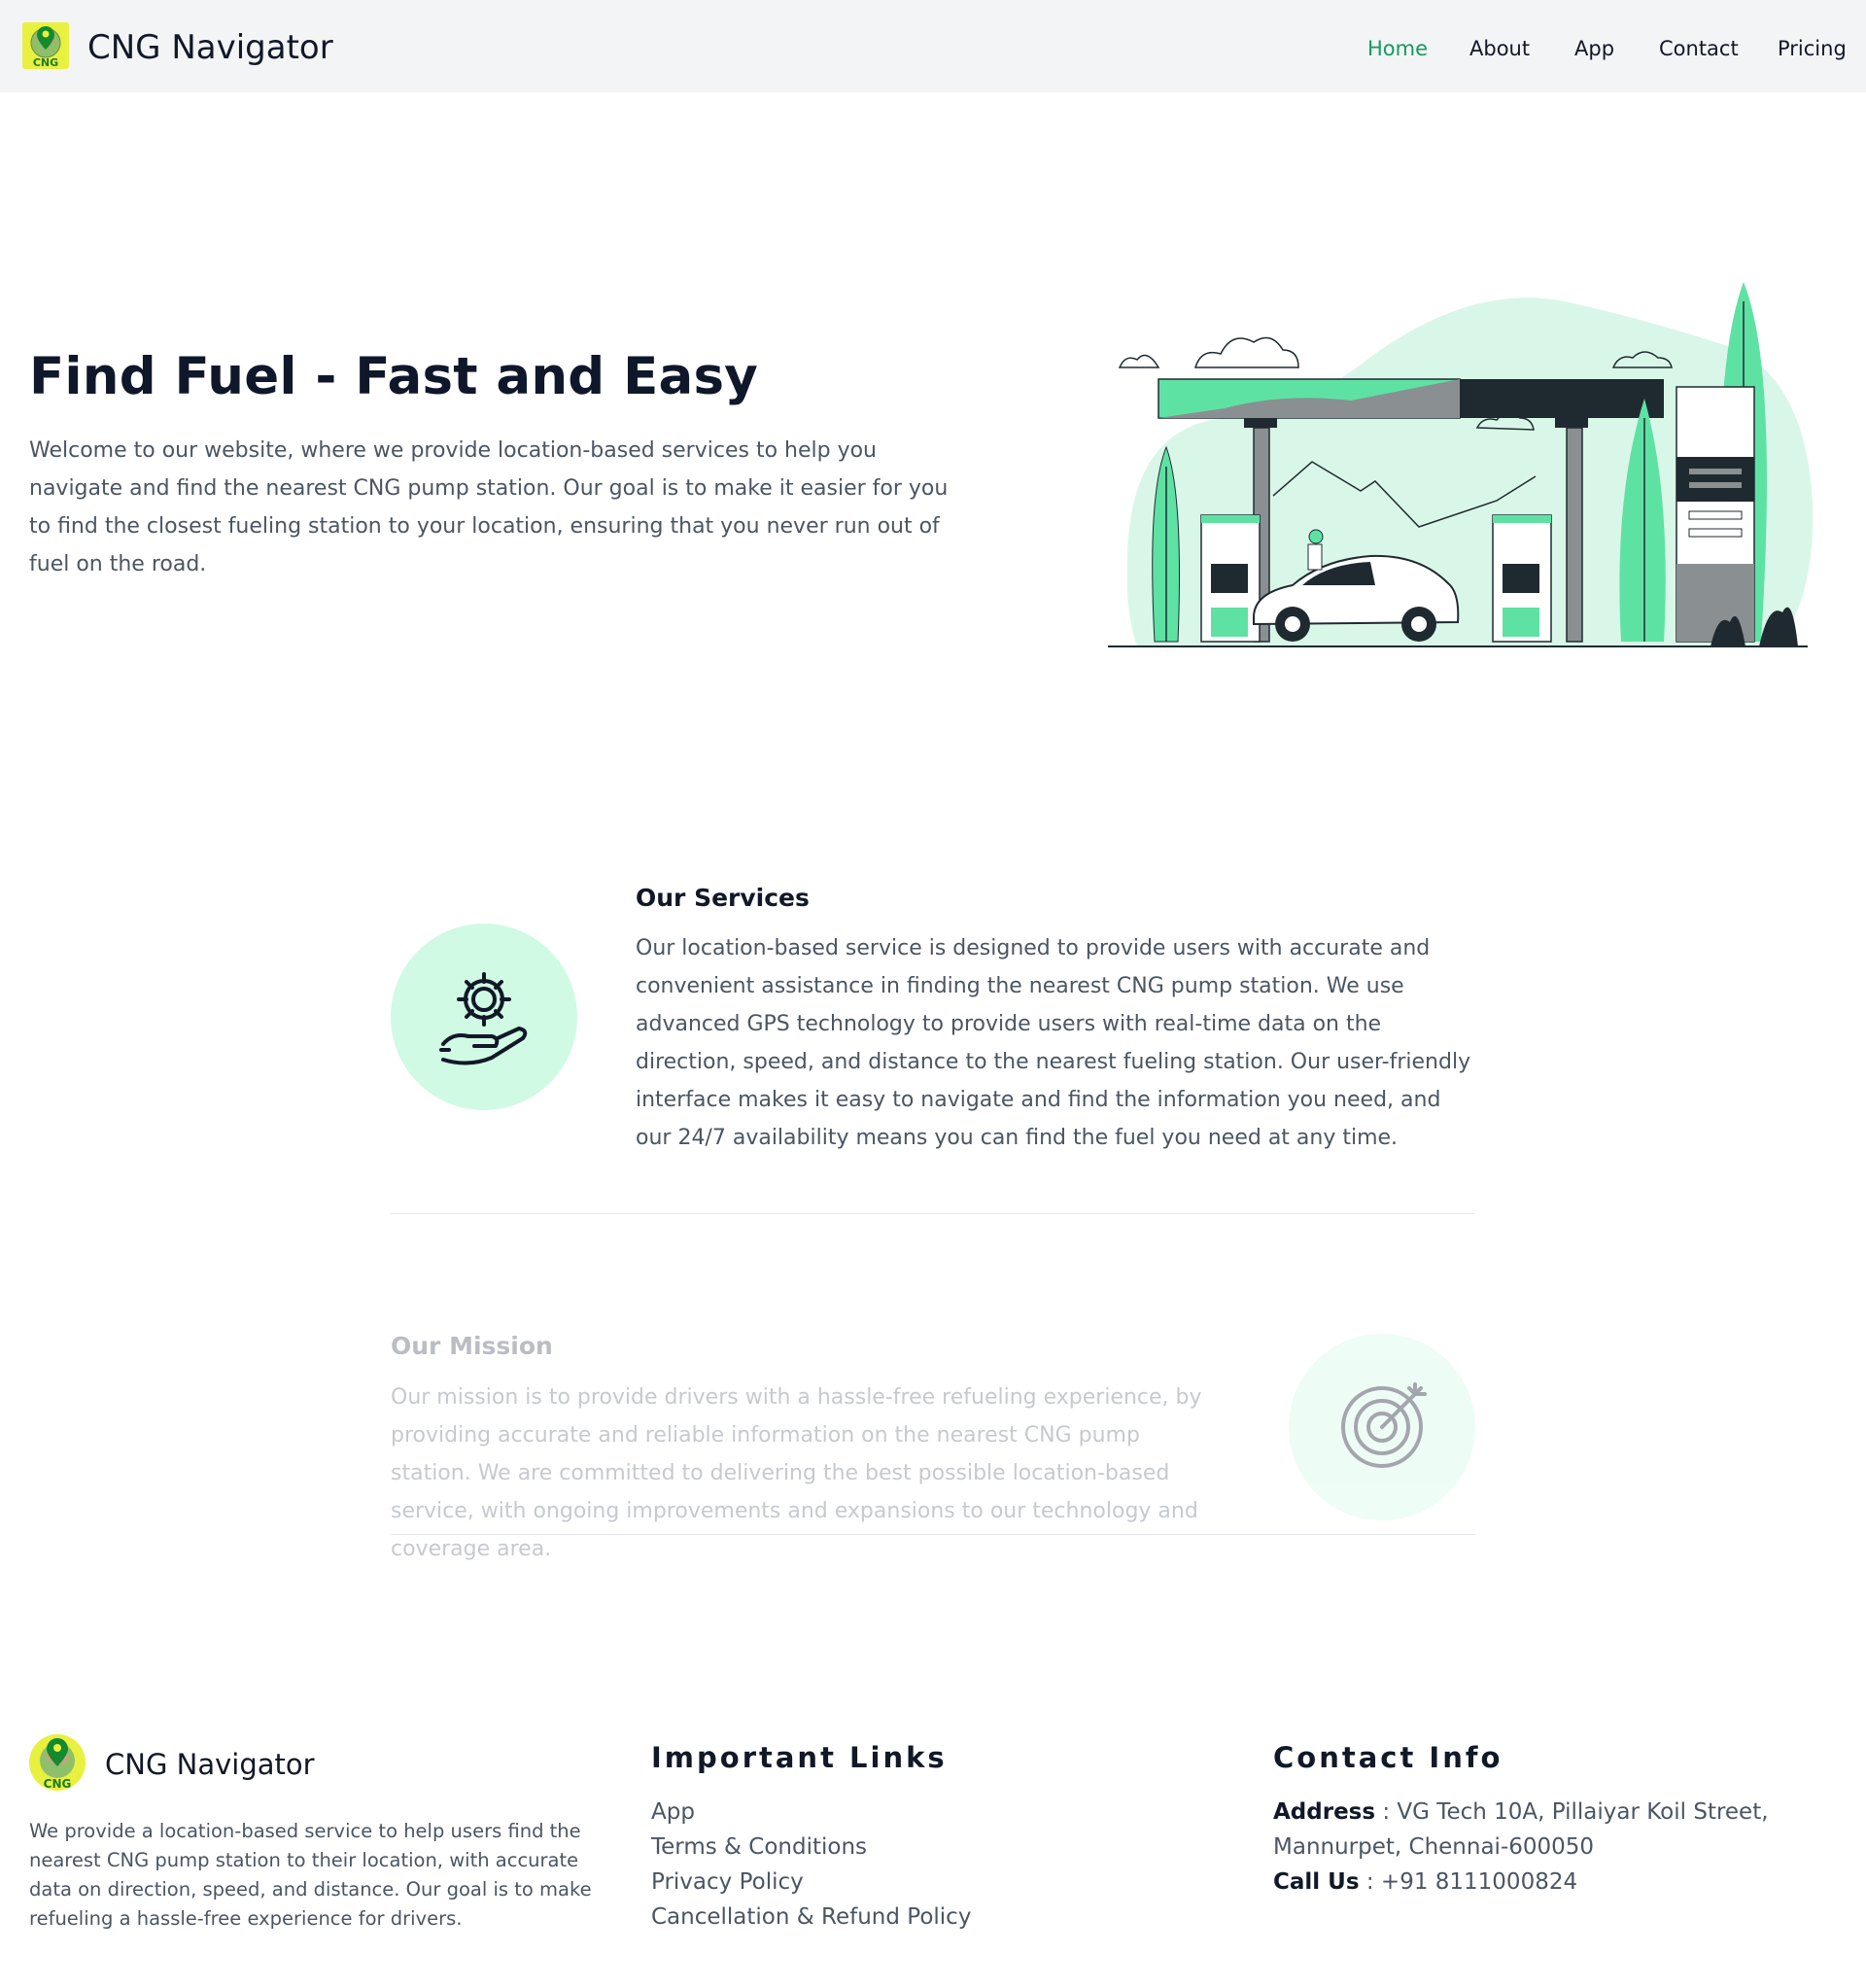 Image resolution: width=1866 pixels, height=1988 pixels. What do you see at coordinates (811, 1883) in the screenshot?
I see `footer-link-privacy: Privacy Policy` at bounding box center [811, 1883].